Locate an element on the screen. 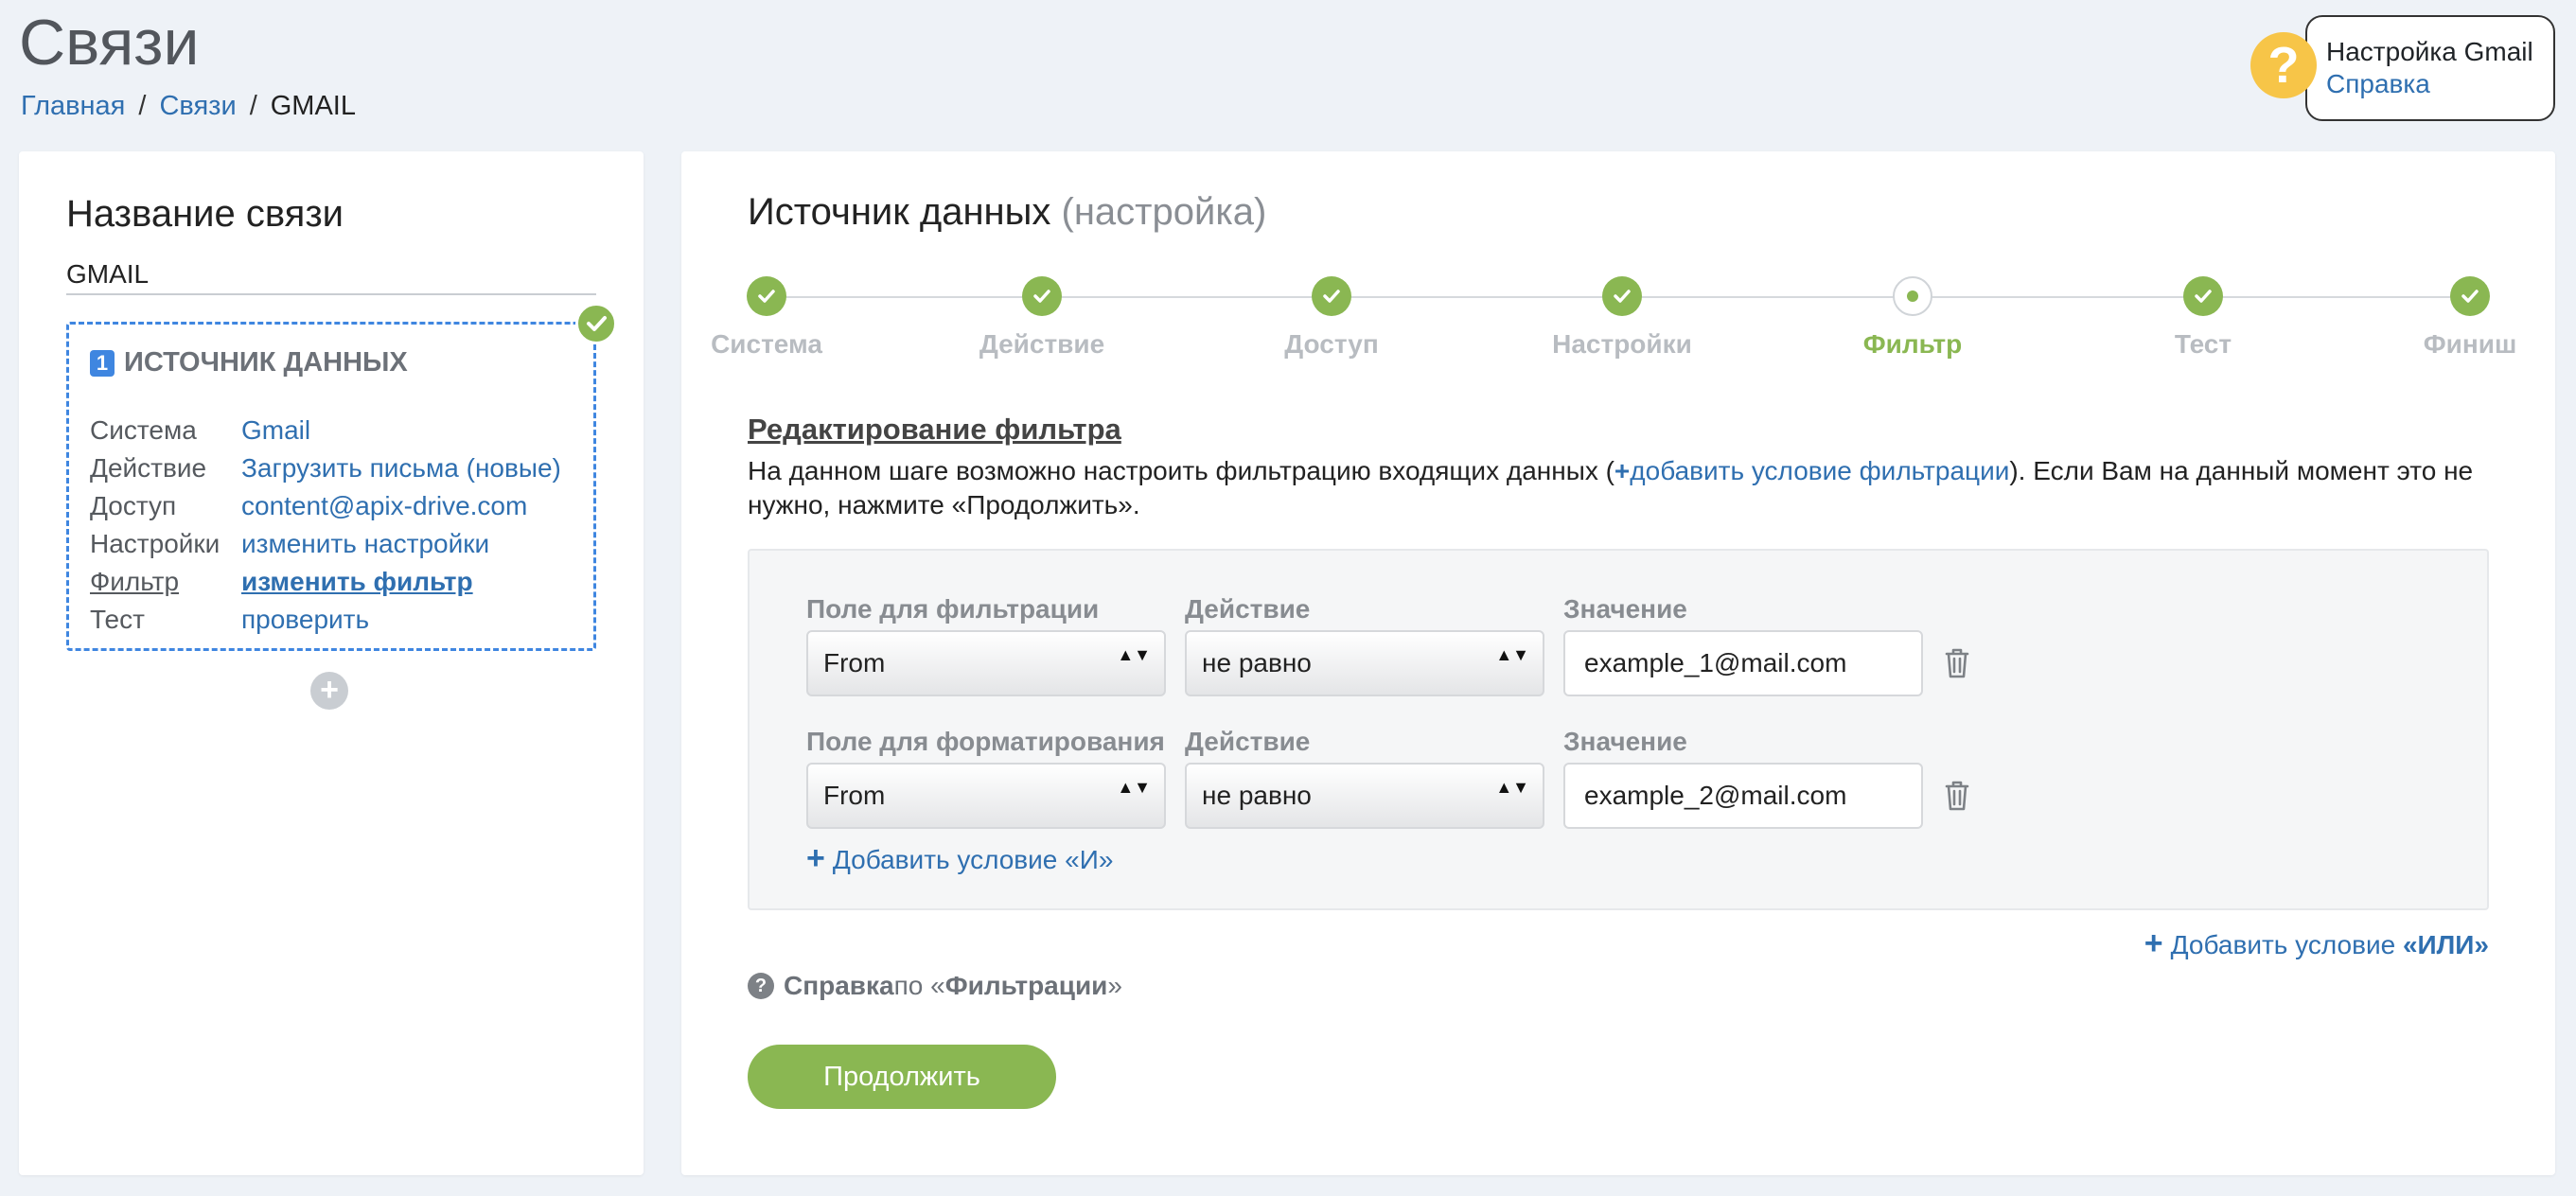  data-source-heading: 1 ИСТОЧНИК ДАННЫХ is located at coordinates (249, 362).